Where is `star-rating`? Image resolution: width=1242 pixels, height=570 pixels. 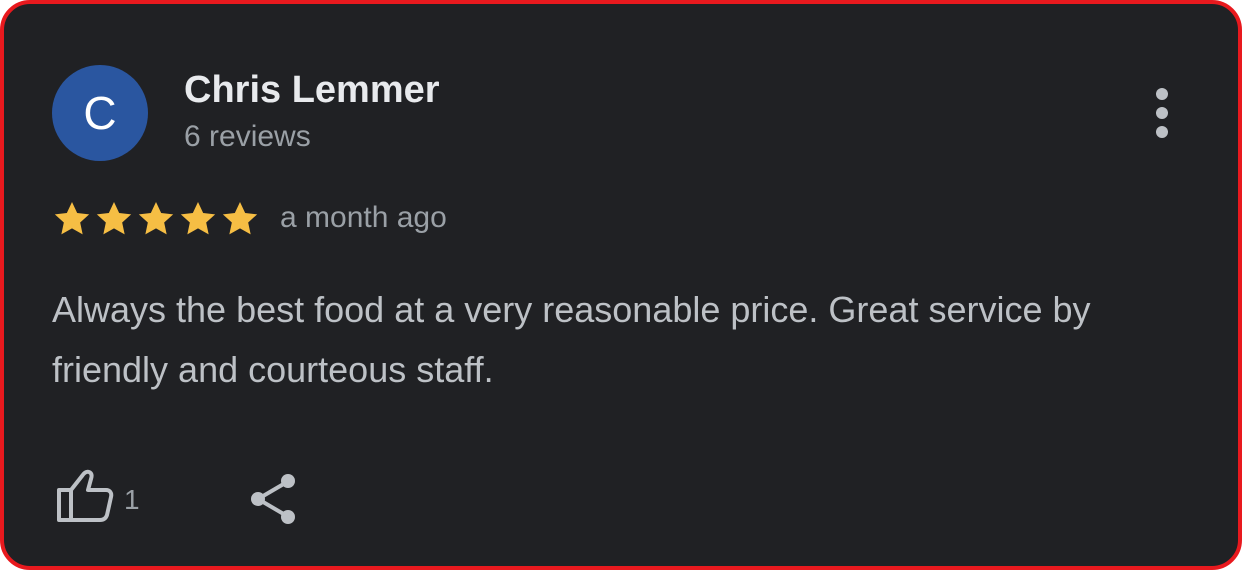 star-rating is located at coordinates (156, 219).